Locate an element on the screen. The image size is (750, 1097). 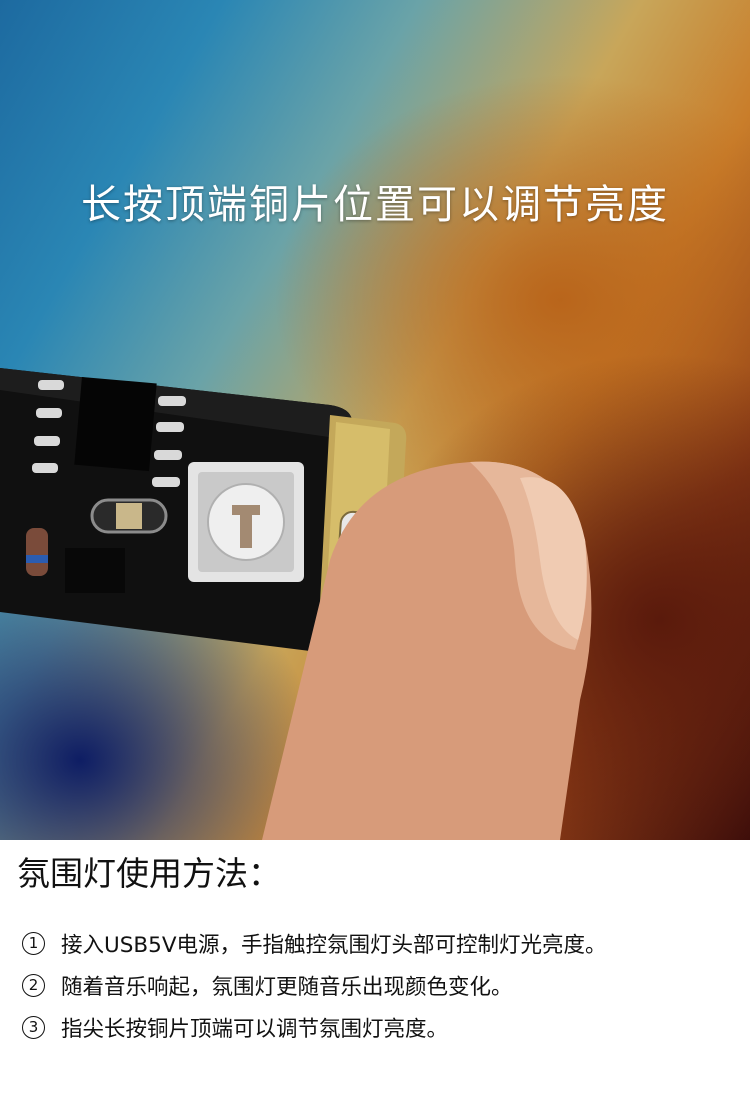
step-text: 指尖长按铜片顶端可以调节氛围灯亮度。 is located at coordinates (255, 1029).